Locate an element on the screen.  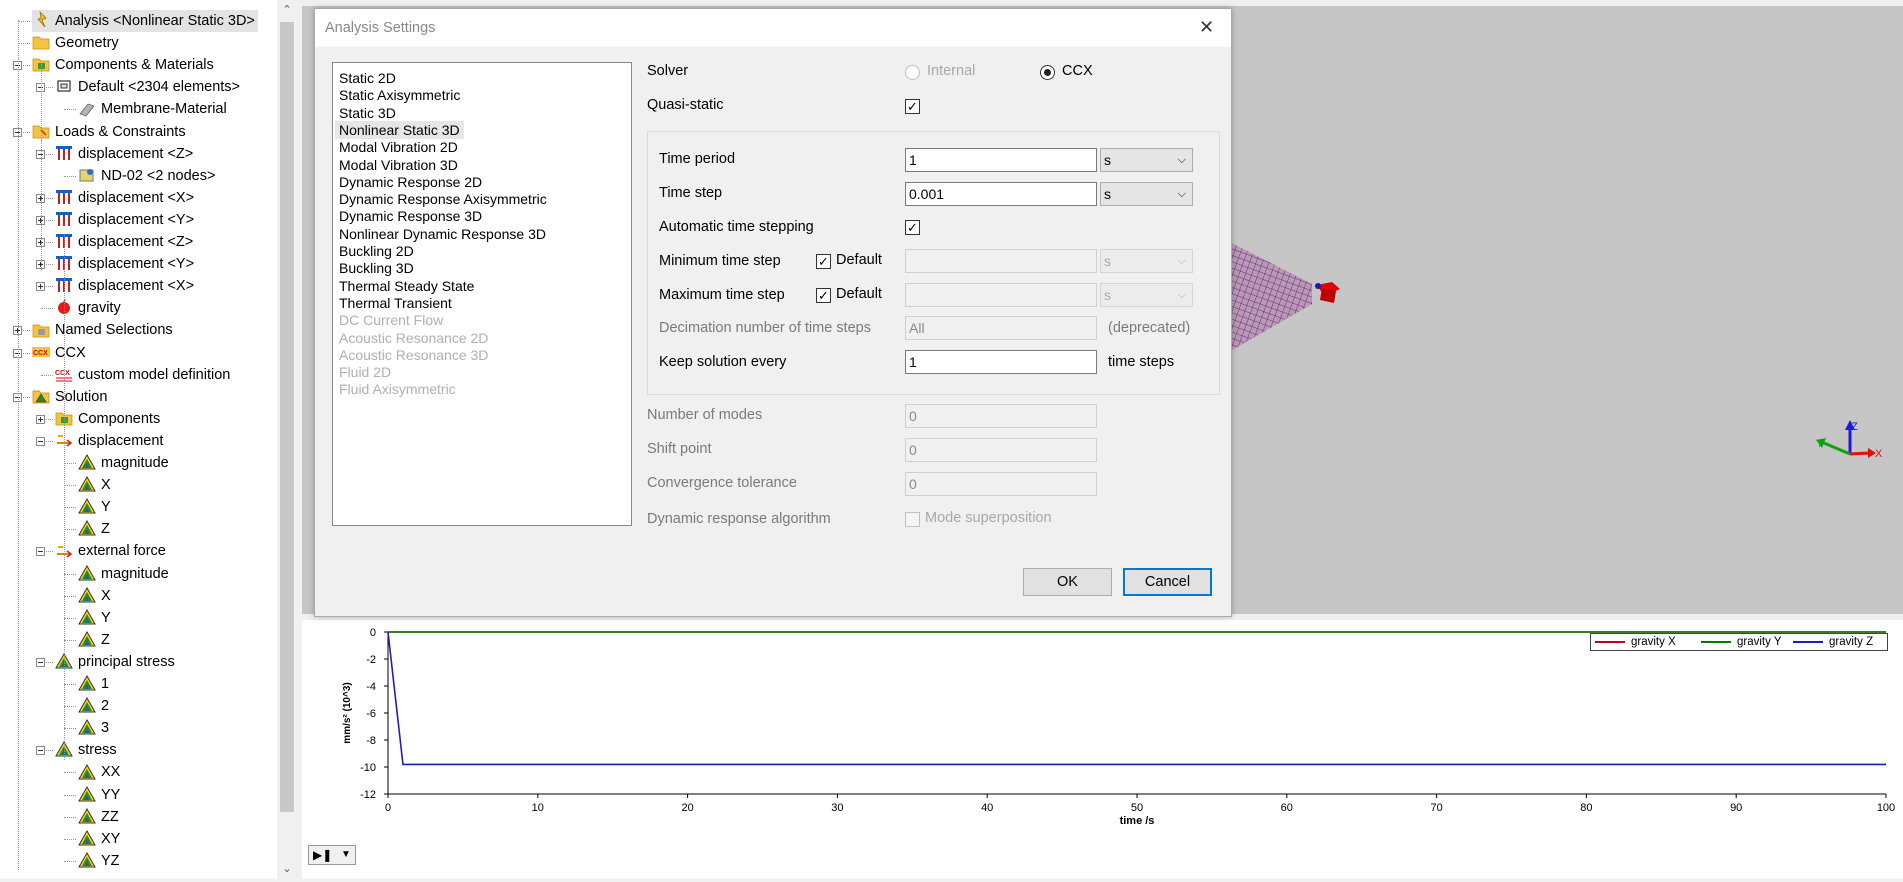
max-step-unit-select: s ⌵ is located at coordinates (1146, 295).